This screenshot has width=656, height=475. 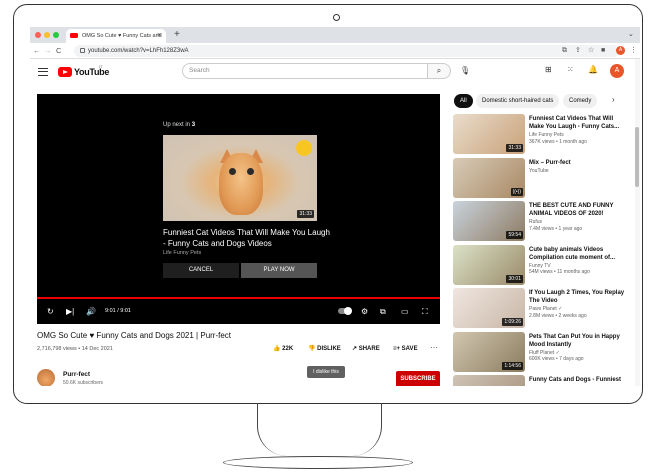 I want to click on duration-badge: 1:09:26, so click(x=512, y=322).